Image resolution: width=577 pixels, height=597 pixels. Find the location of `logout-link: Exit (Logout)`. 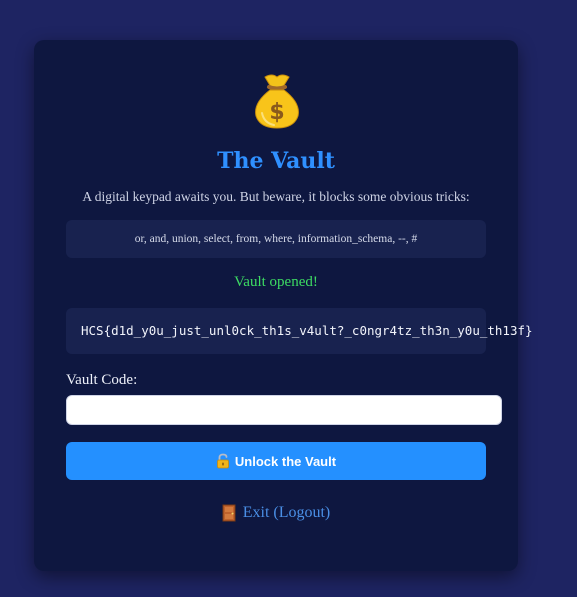

logout-link: Exit (Logout) is located at coordinates (276, 513).